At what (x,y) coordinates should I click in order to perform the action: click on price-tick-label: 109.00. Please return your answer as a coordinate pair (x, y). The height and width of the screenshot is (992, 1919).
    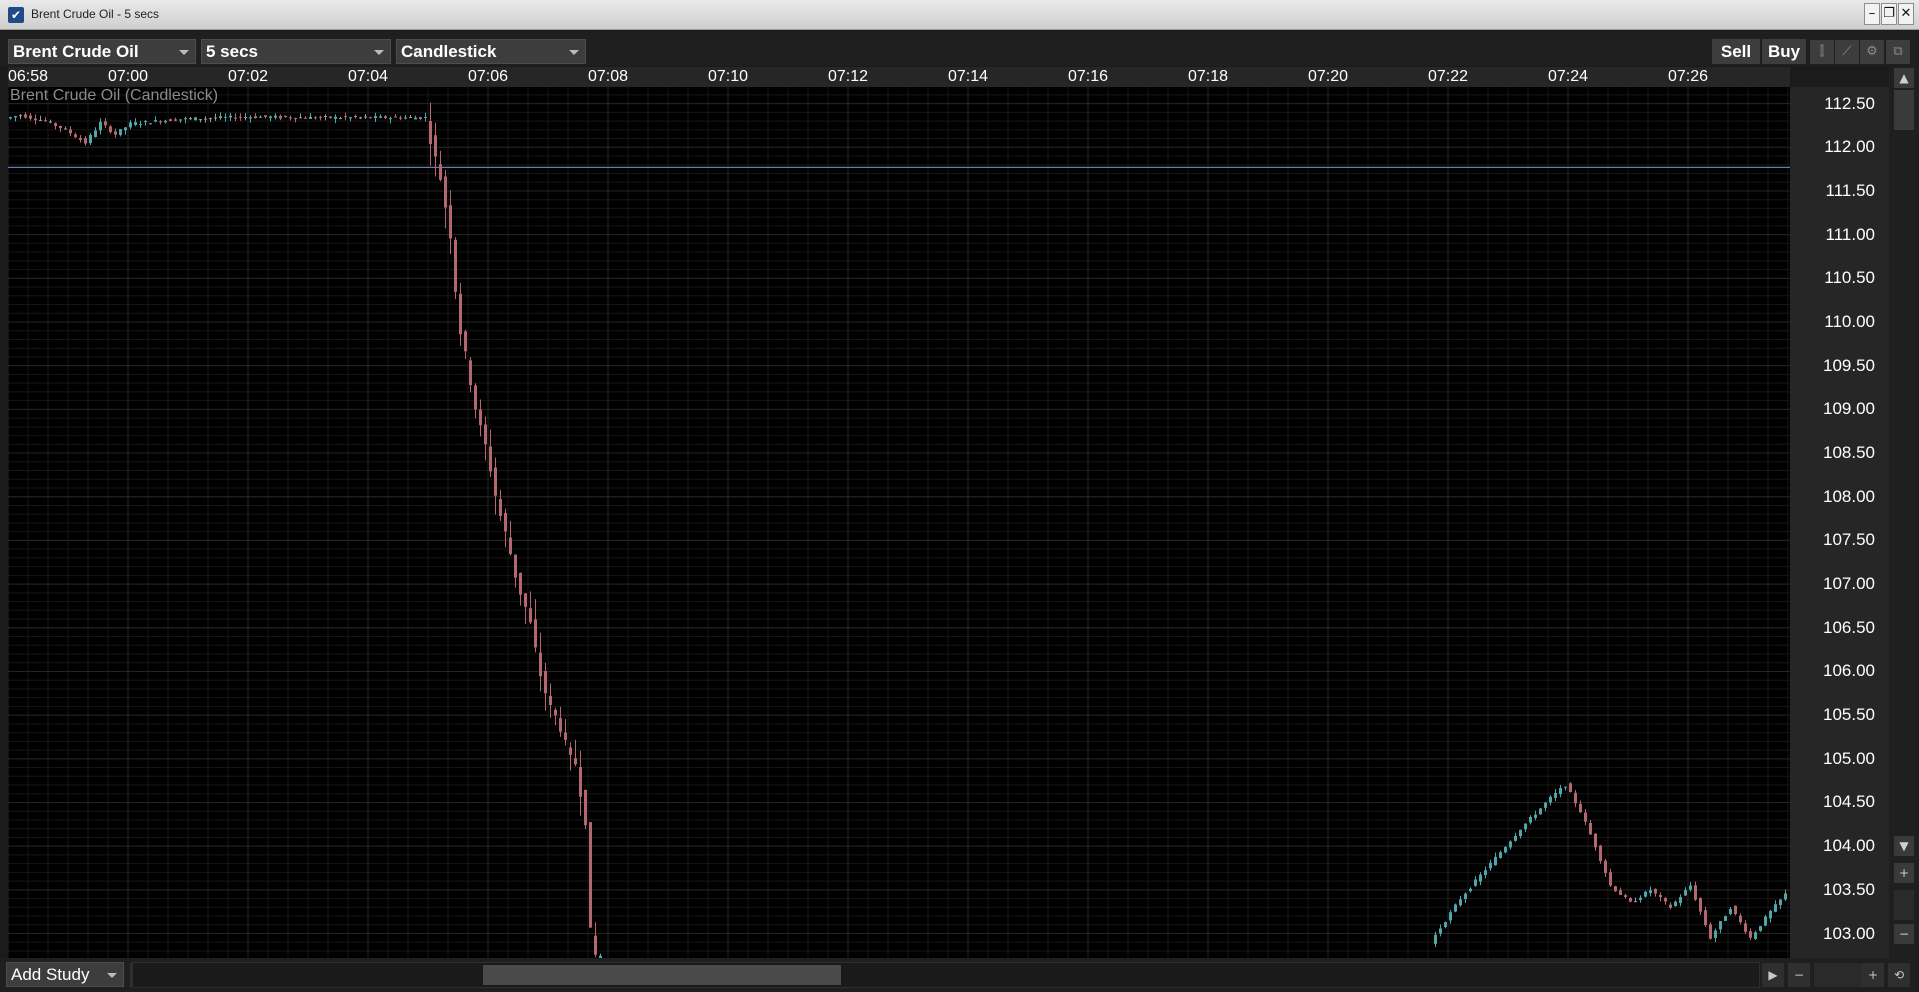
    Looking at the image, I should click on (1849, 409).